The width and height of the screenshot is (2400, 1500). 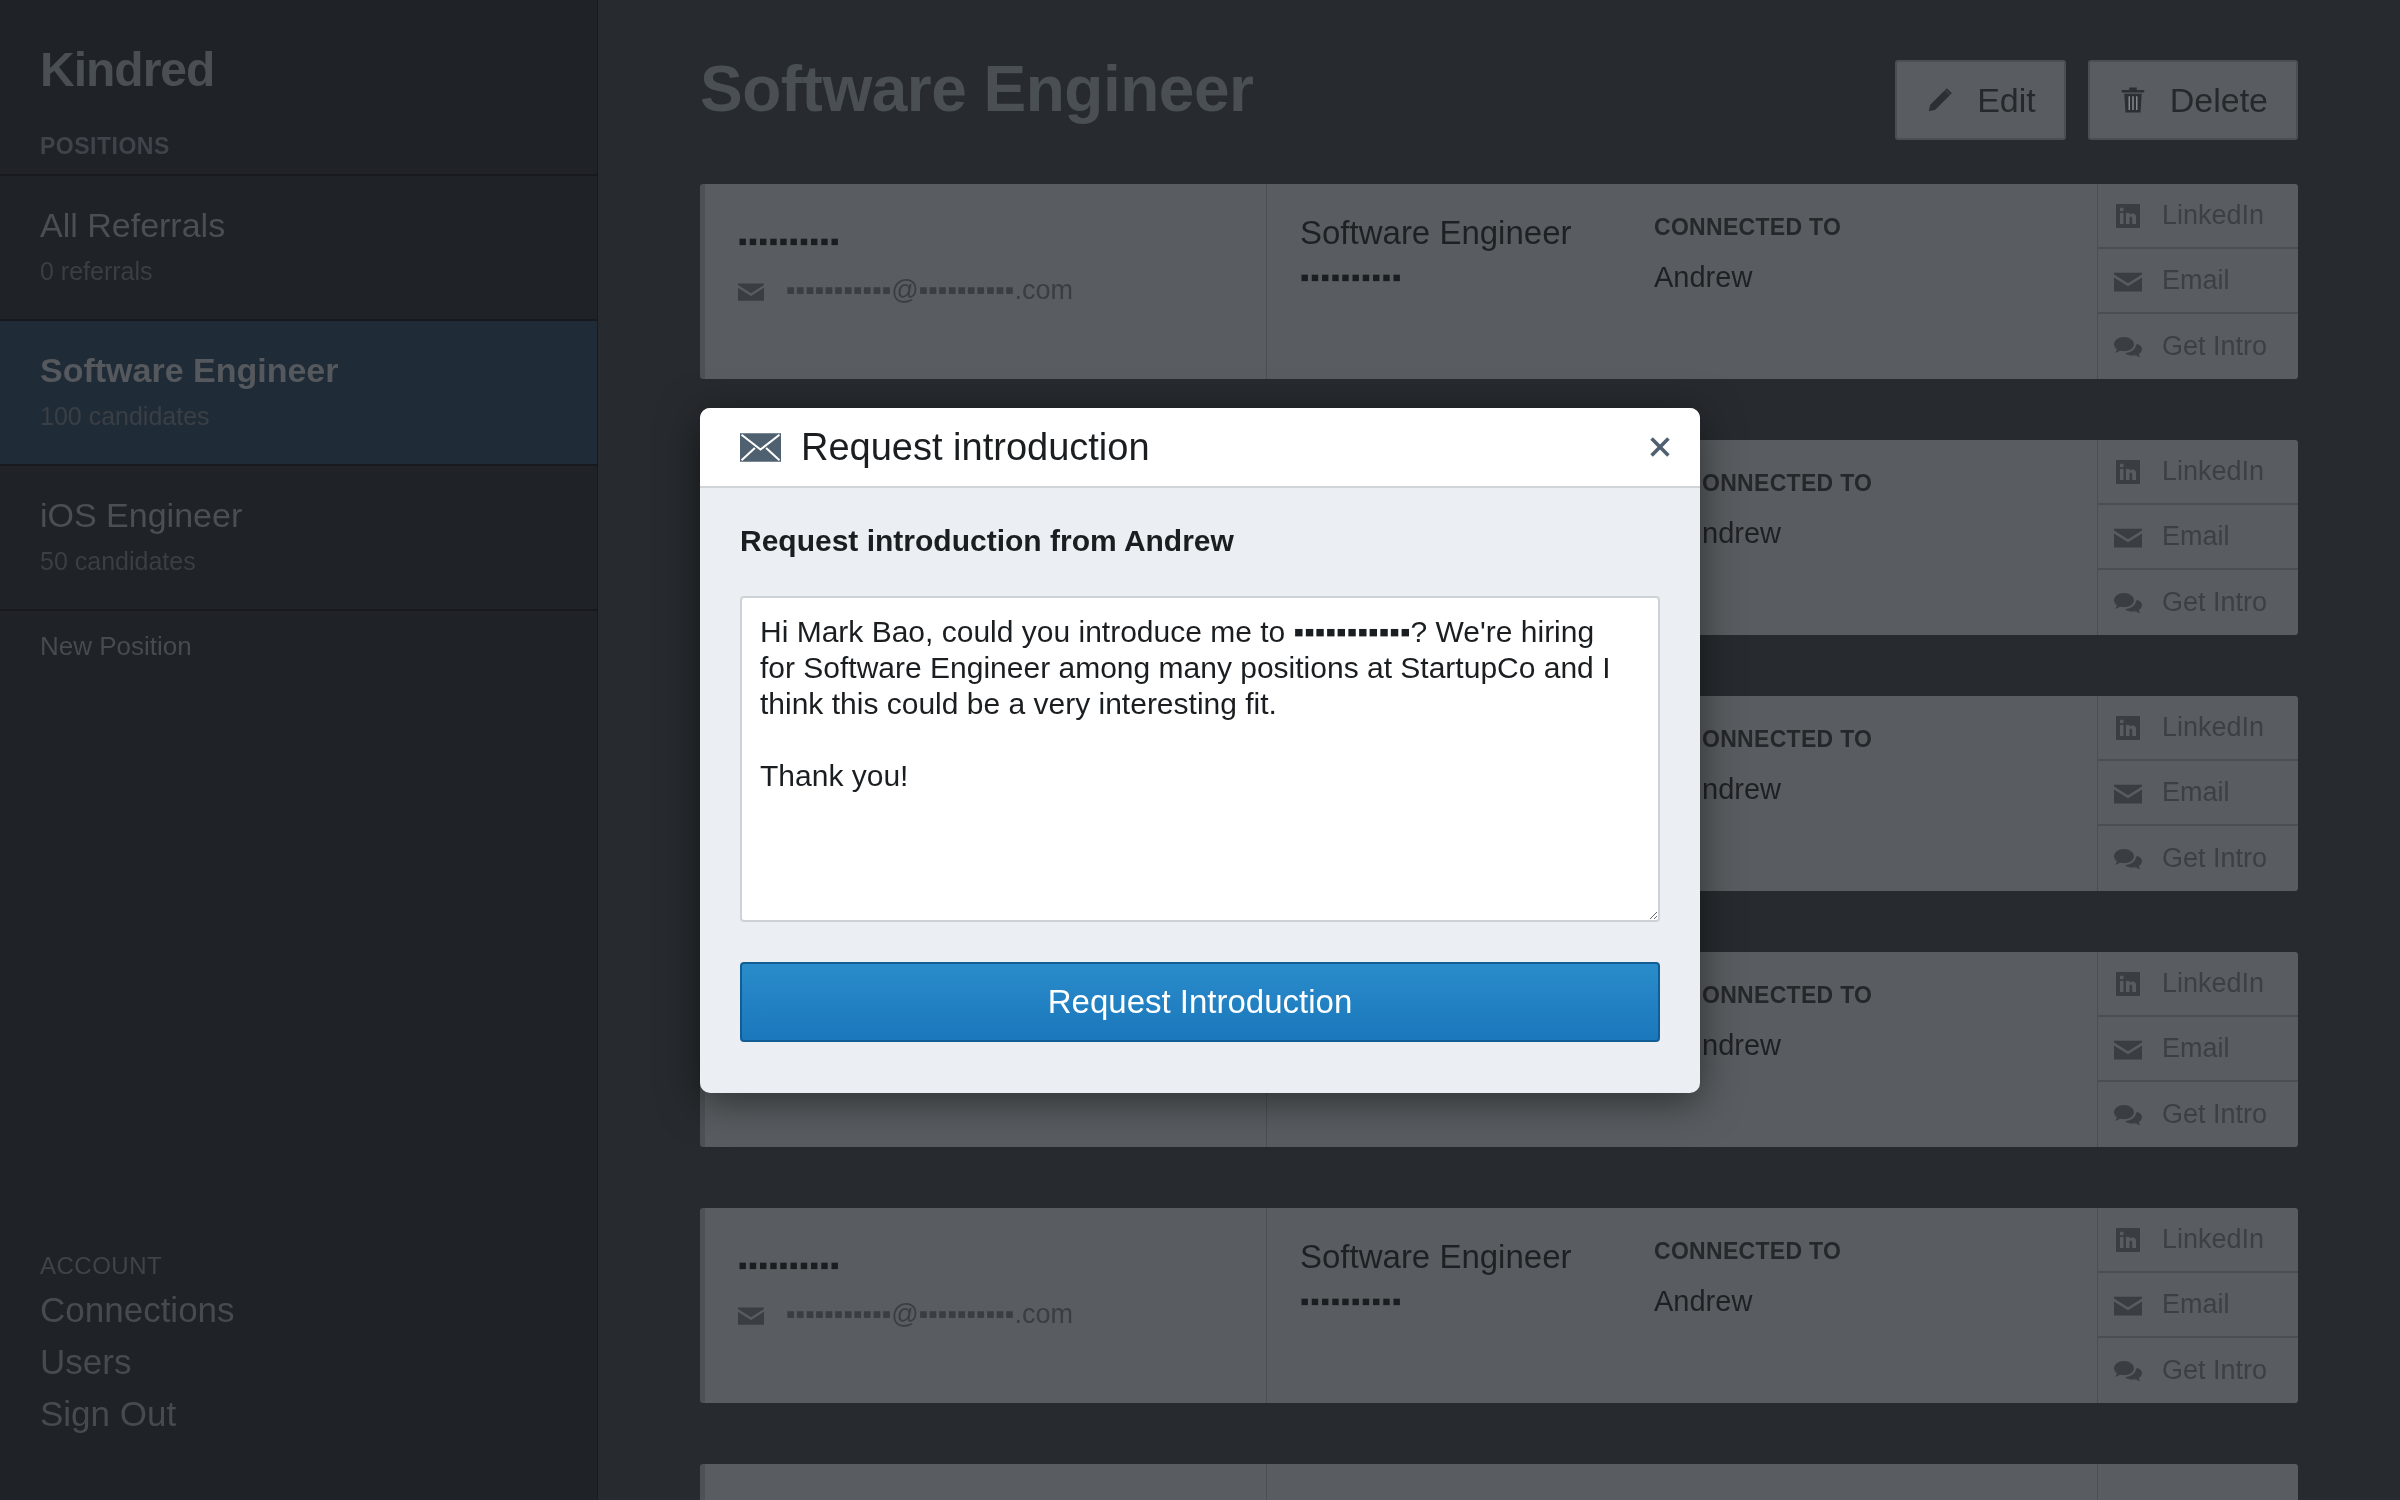 I want to click on request-introduction-button: Request Introduction, so click(x=1200, y=1002).